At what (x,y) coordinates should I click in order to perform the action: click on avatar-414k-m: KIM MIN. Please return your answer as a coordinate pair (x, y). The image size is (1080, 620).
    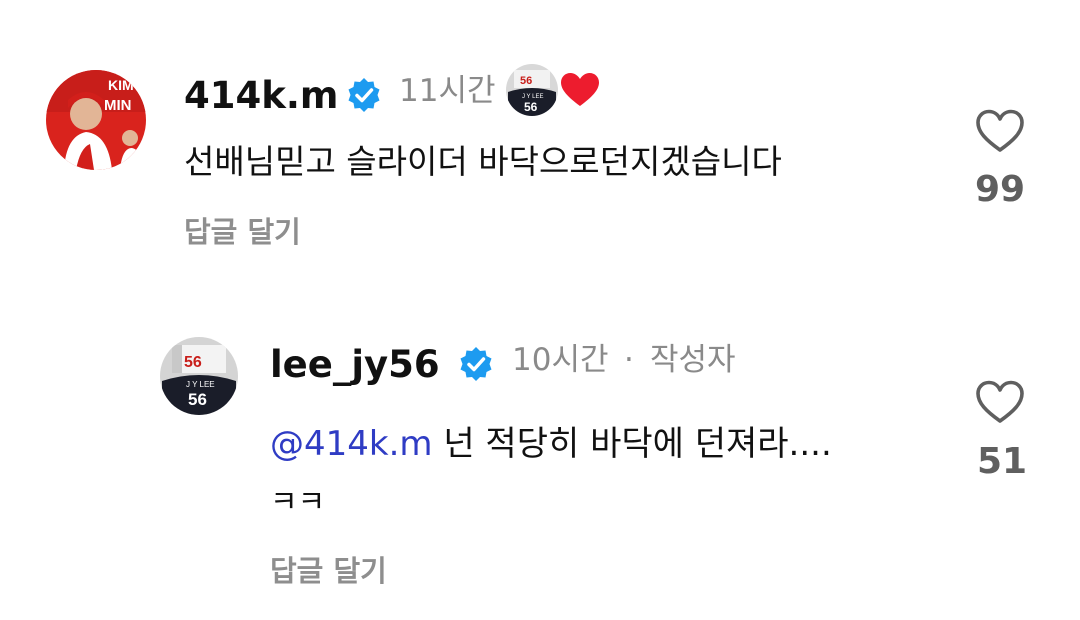
    Looking at the image, I should click on (96, 120).